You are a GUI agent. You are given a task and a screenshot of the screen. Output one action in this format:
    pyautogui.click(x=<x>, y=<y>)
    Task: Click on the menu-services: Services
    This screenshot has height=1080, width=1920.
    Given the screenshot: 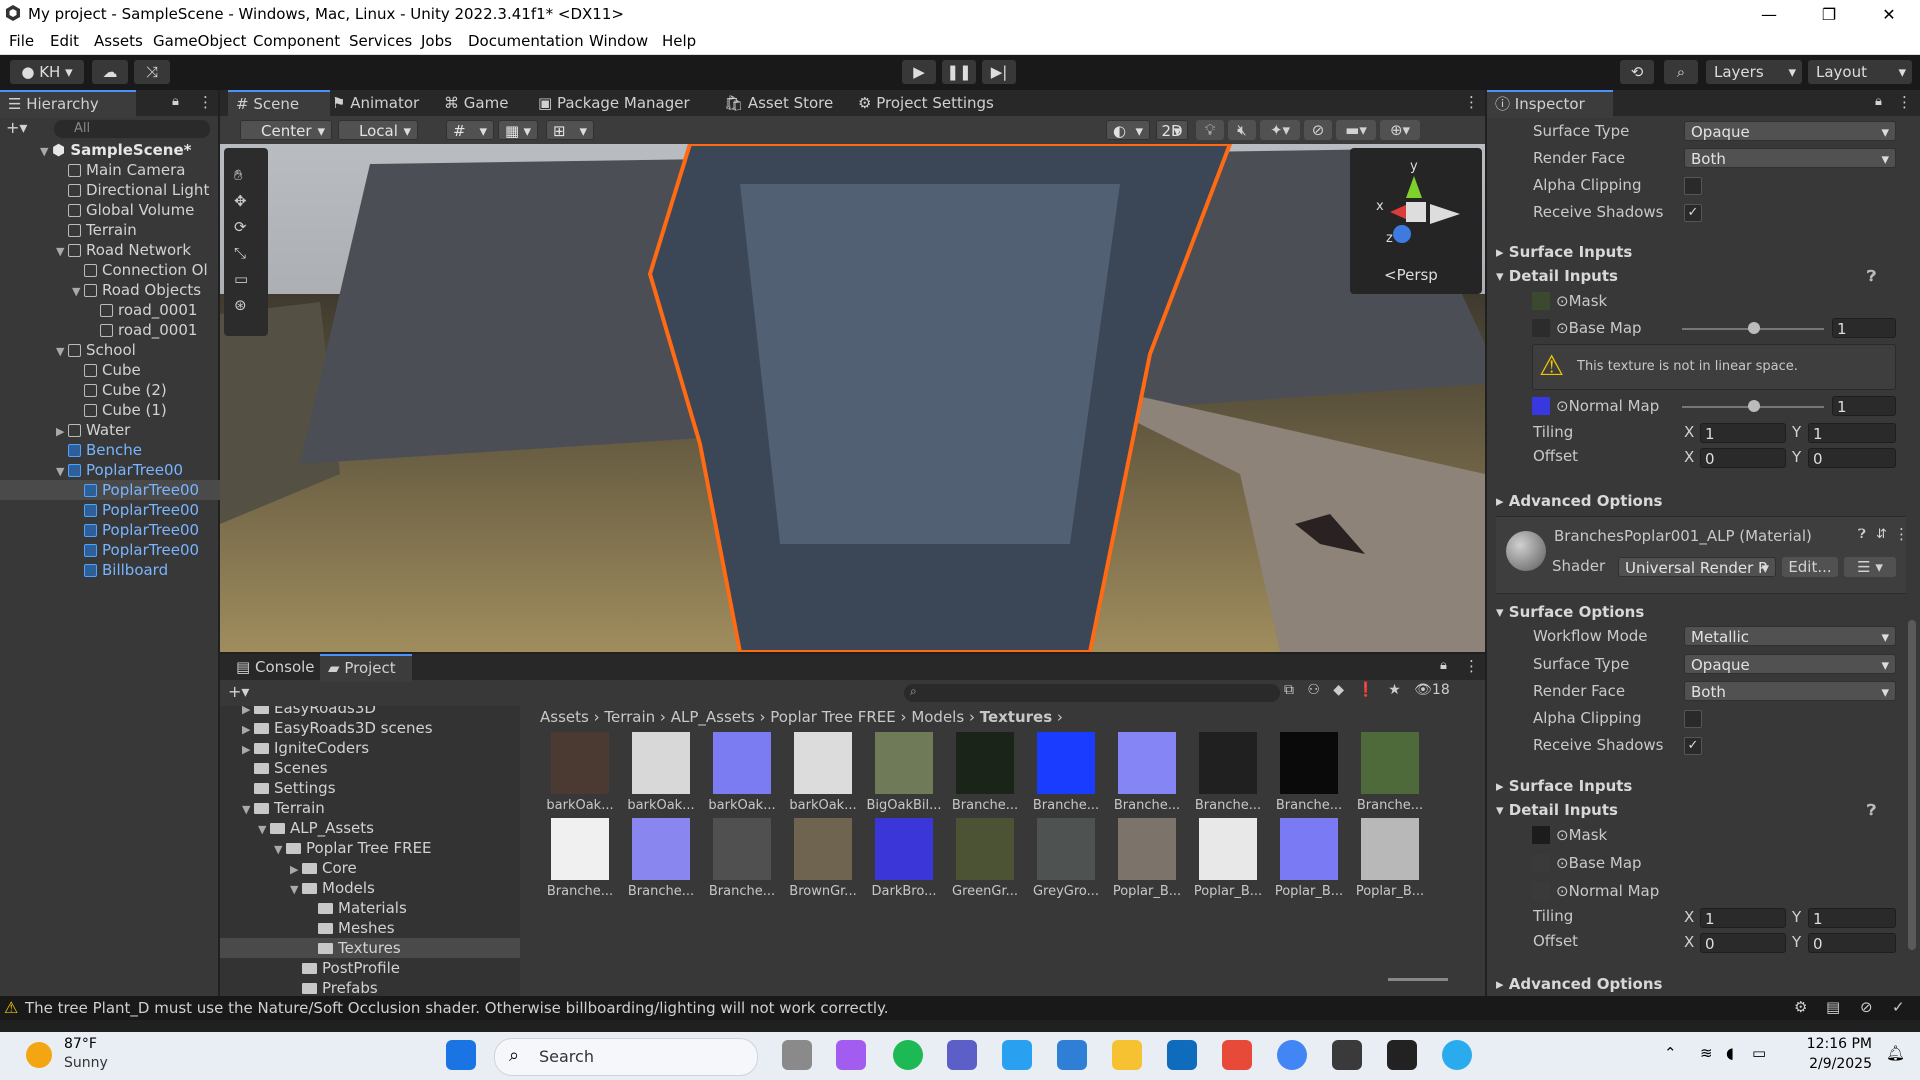 What is the action you would take?
    pyautogui.click(x=380, y=41)
    